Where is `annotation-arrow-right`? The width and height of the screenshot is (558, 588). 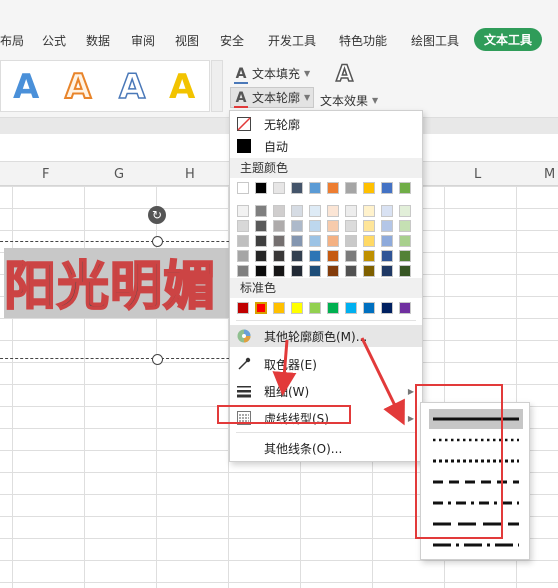
annotation-arrow-right is located at coordinates (382, 381).